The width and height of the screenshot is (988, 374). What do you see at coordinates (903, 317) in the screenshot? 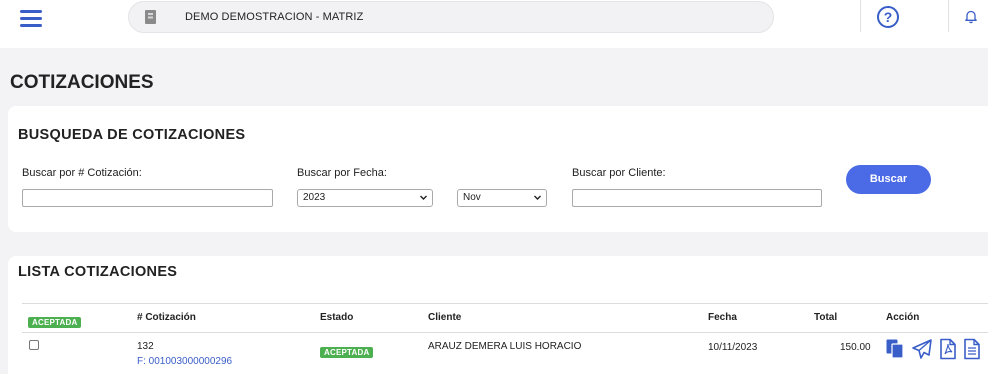
I see `column-header-action: Acción` at bounding box center [903, 317].